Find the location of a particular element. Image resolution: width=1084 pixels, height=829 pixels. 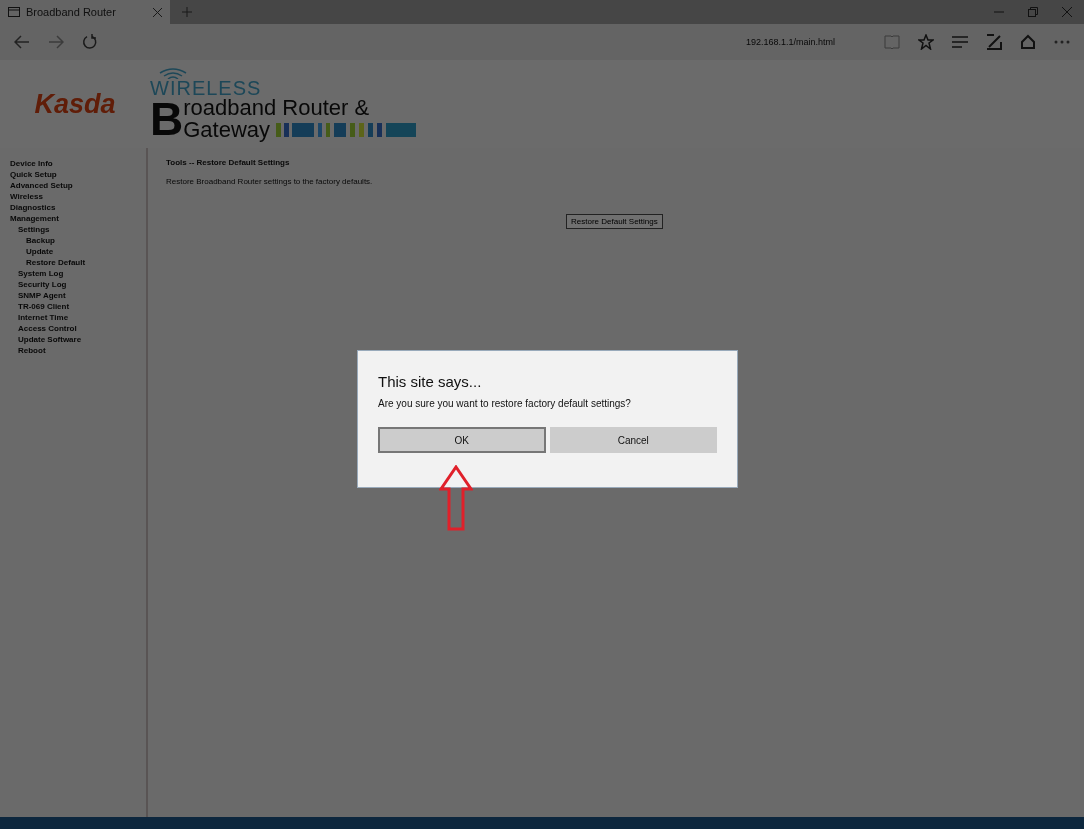

menu-icon is located at coordinates (960, 42).